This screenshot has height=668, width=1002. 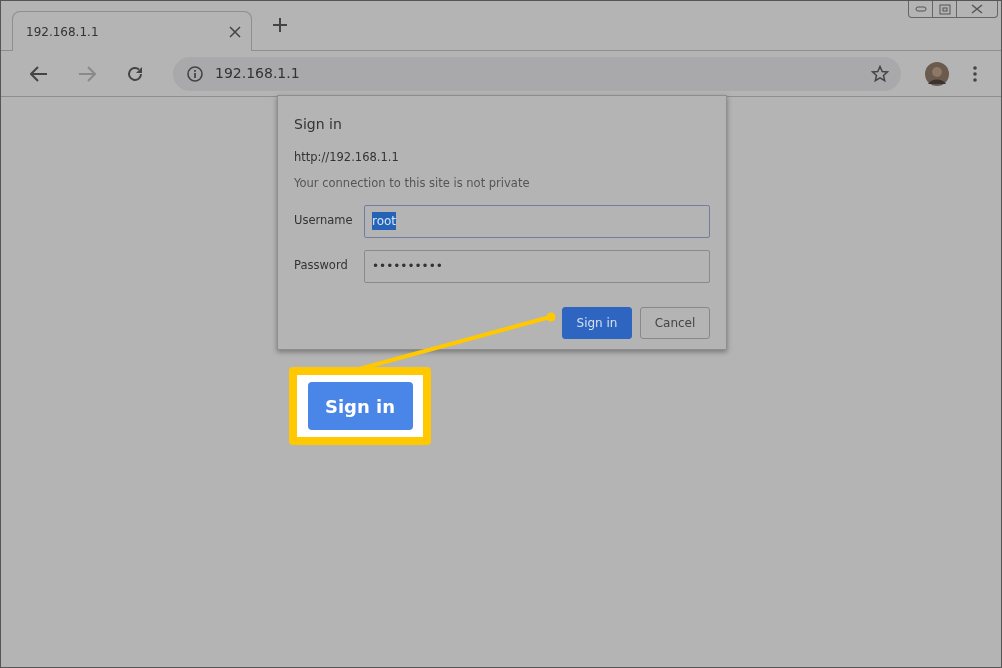 What do you see at coordinates (937, 73) in the screenshot?
I see `avatar-icon` at bounding box center [937, 73].